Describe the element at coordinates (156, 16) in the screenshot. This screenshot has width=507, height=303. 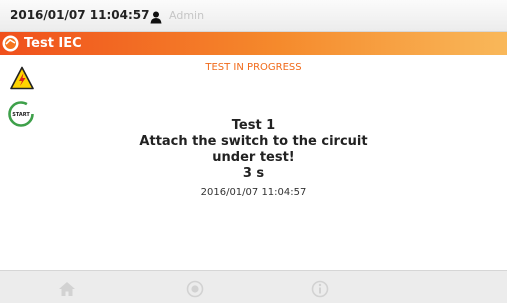
I see `user-icon` at that location.